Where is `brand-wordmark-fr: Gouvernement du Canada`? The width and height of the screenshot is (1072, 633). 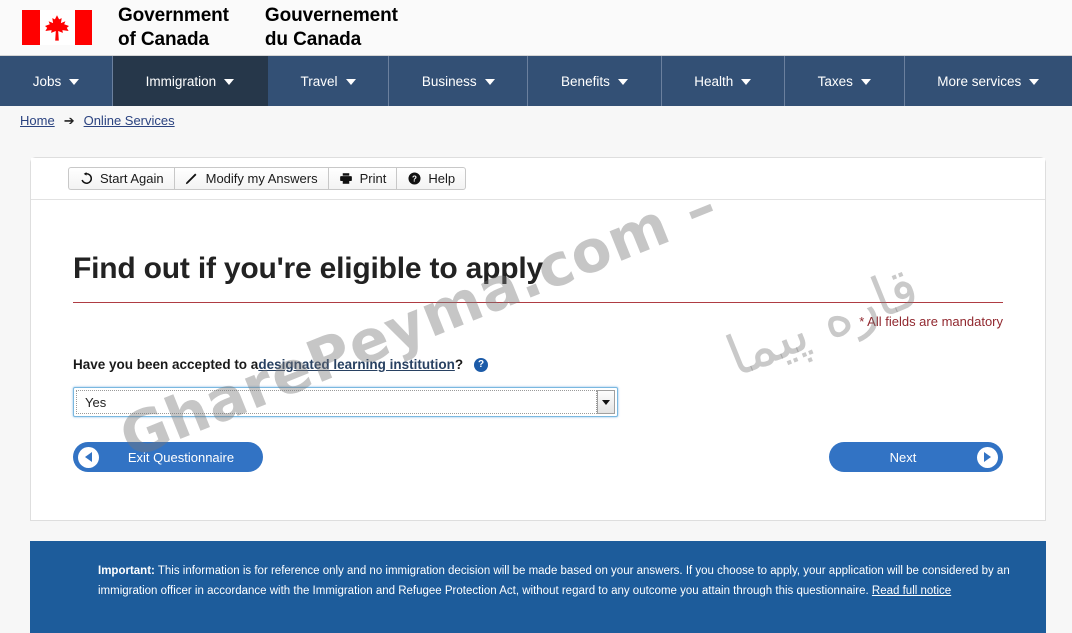
brand-wordmark-fr: Gouvernement du Canada is located at coordinates (331, 27).